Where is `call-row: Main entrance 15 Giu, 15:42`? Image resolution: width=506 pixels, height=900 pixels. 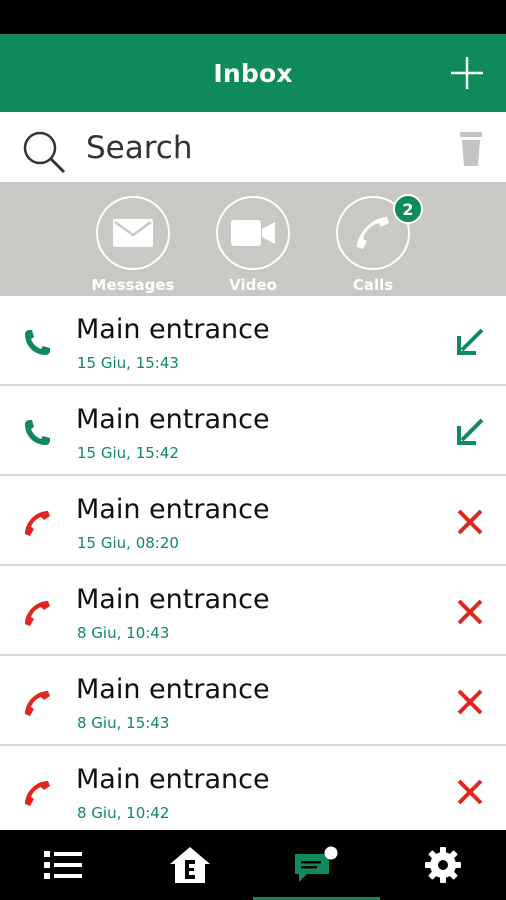
call-row: Main entrance 15 Giu, 15:42 is located at coordinates (253, 431).